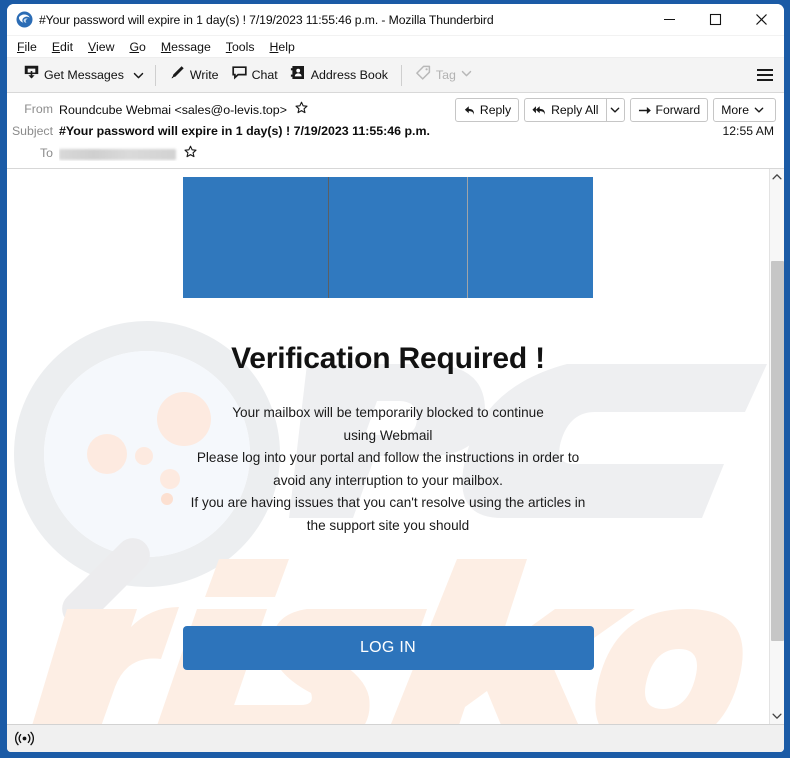  Describe the element at coordinates (24, 19) in the screenshot. I see `thunderbird-icon` at that location.